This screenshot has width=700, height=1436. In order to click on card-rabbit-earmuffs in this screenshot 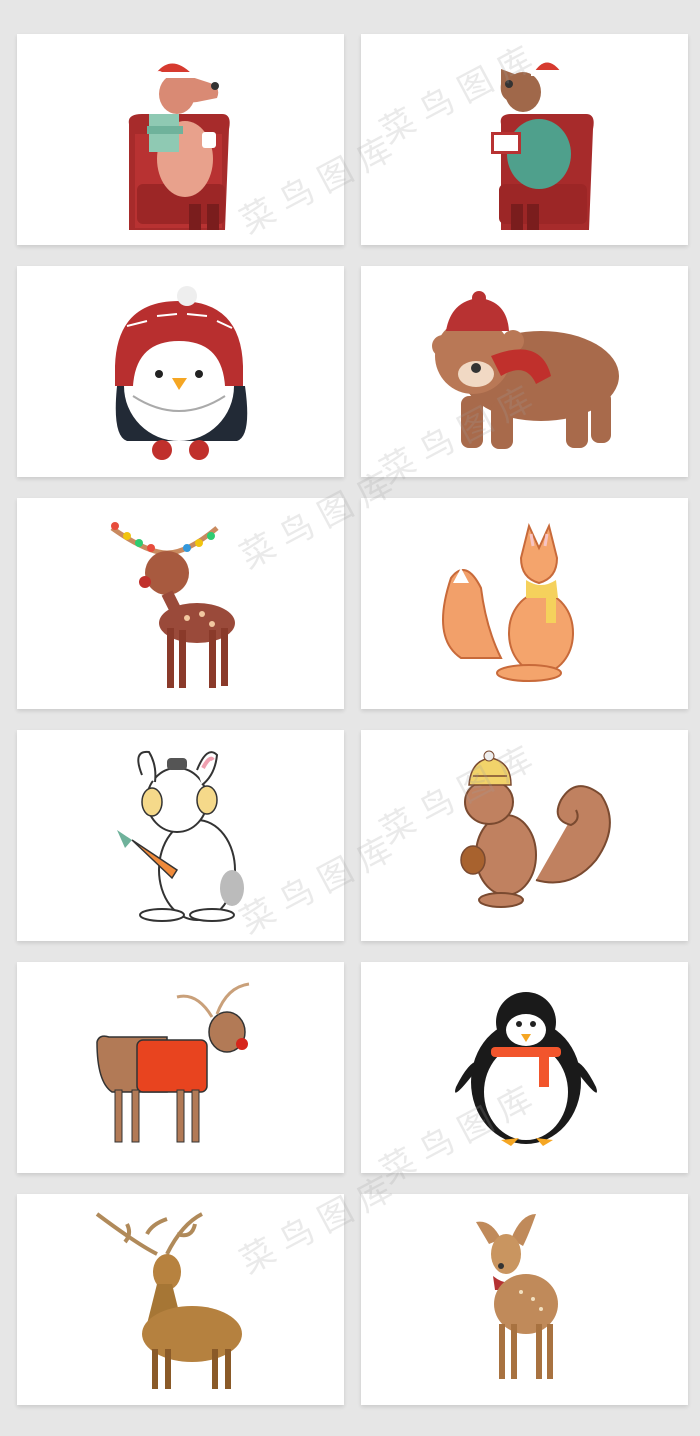, I will do `click(180, 835)`.